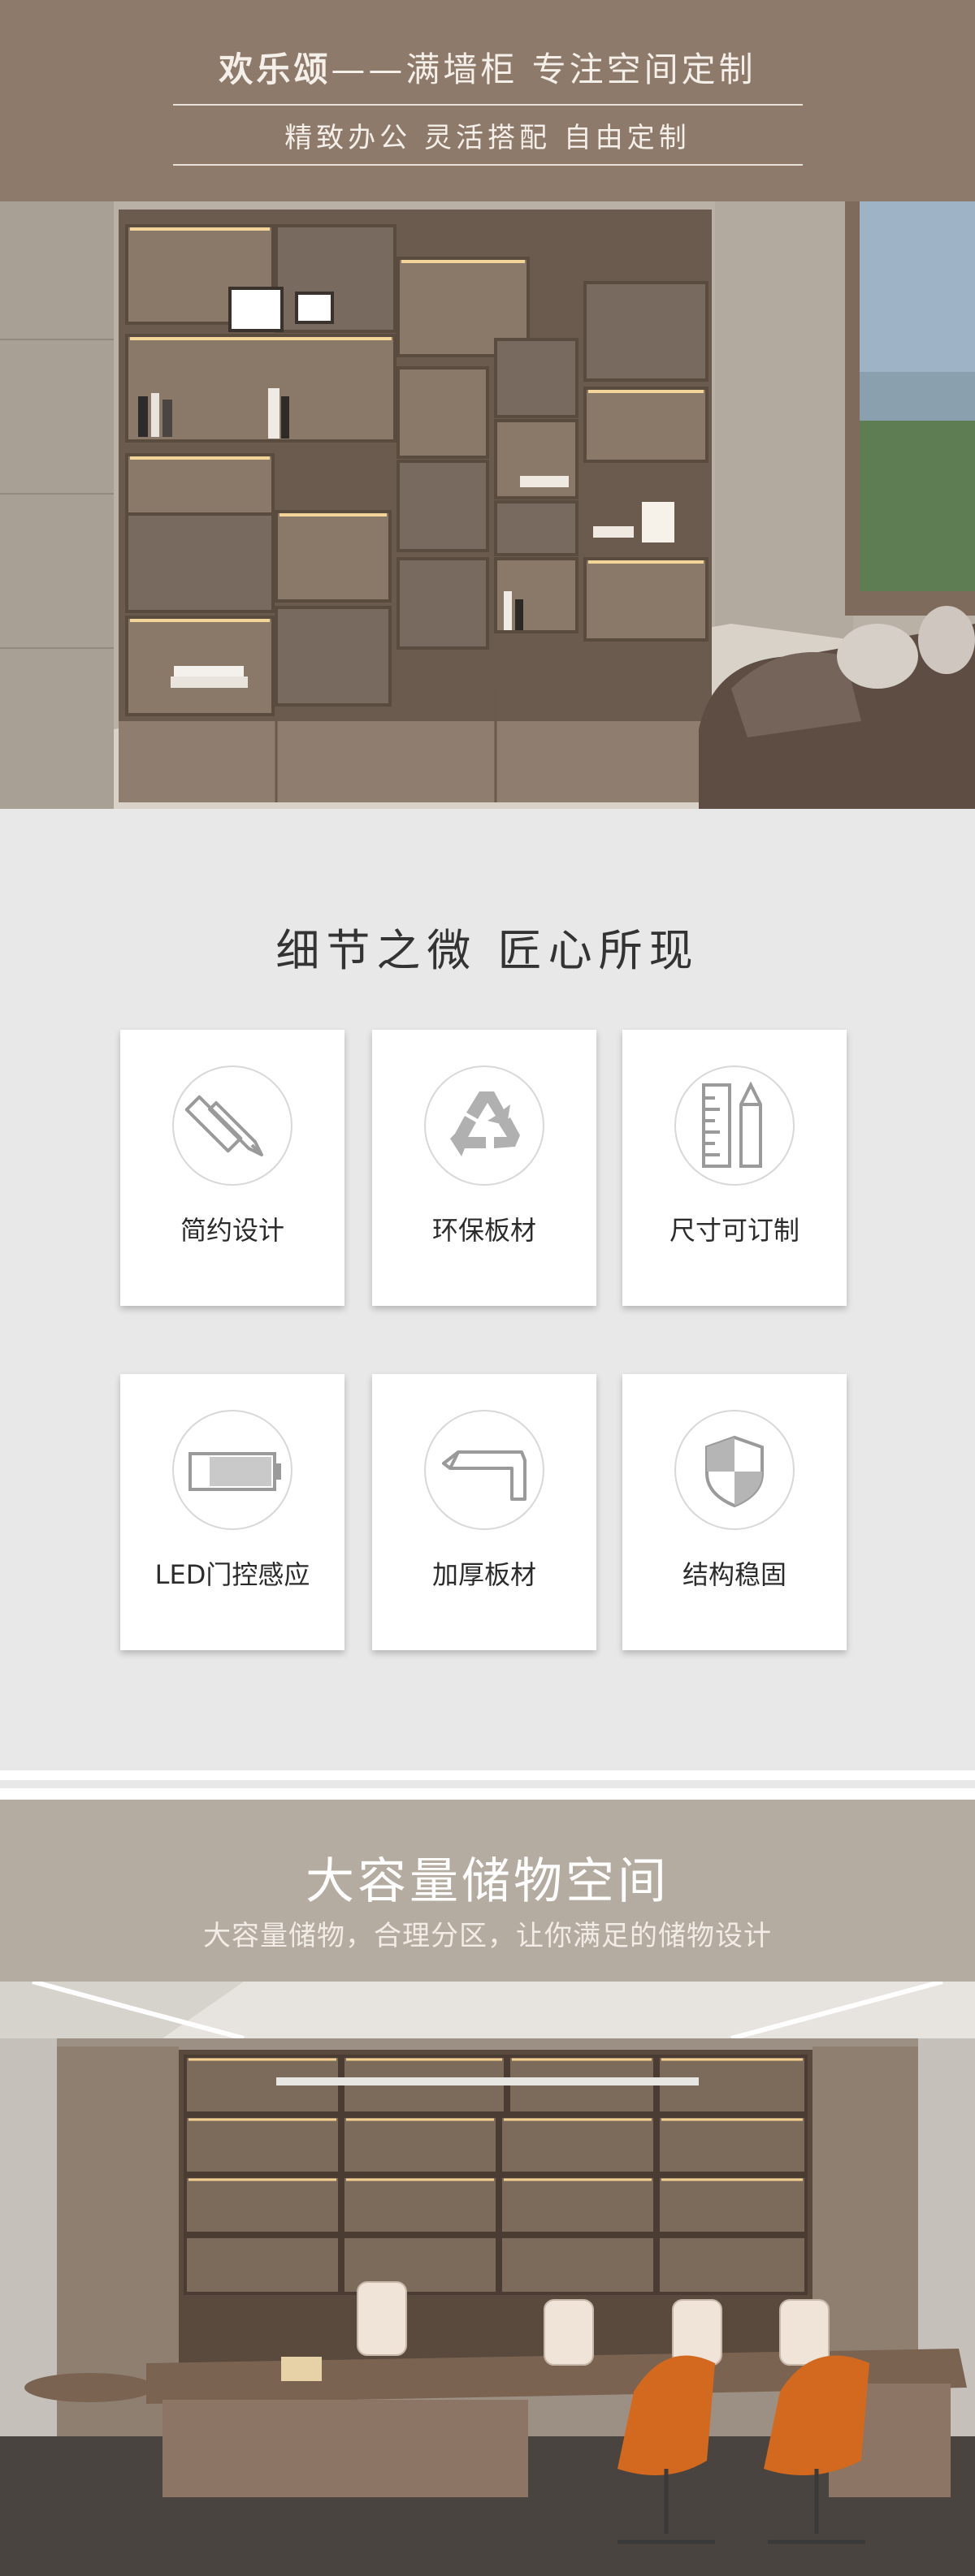  I want to click on ruler-pencil-icon, so click(232, 1126).